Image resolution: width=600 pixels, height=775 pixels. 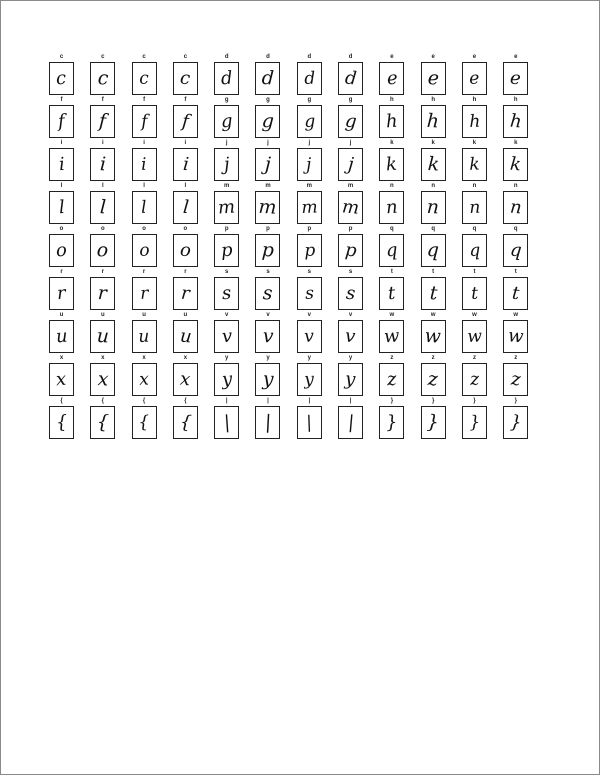 I want to click on character-label: o, so click(x=61, y=229).